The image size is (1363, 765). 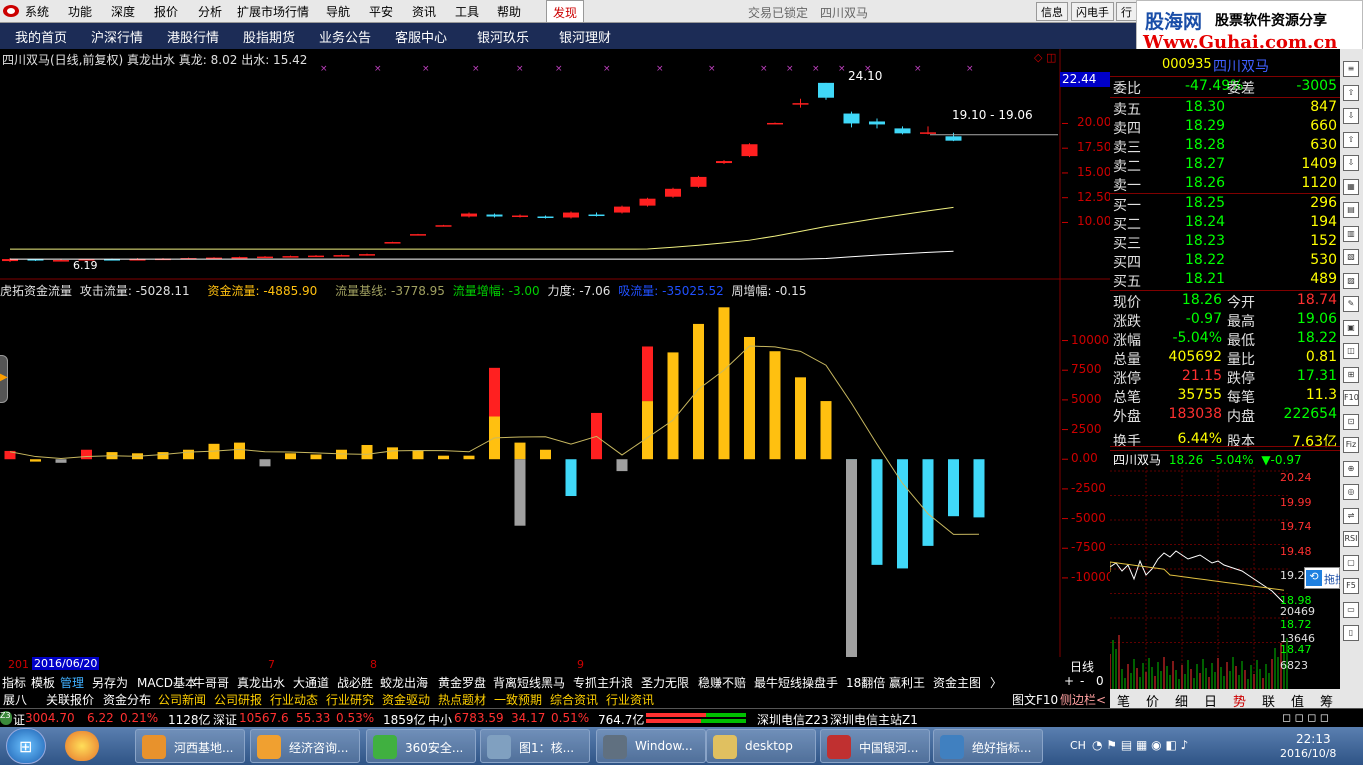 I want to click on indicator-tab: 牛哥哥, so click(x=211, y=682).